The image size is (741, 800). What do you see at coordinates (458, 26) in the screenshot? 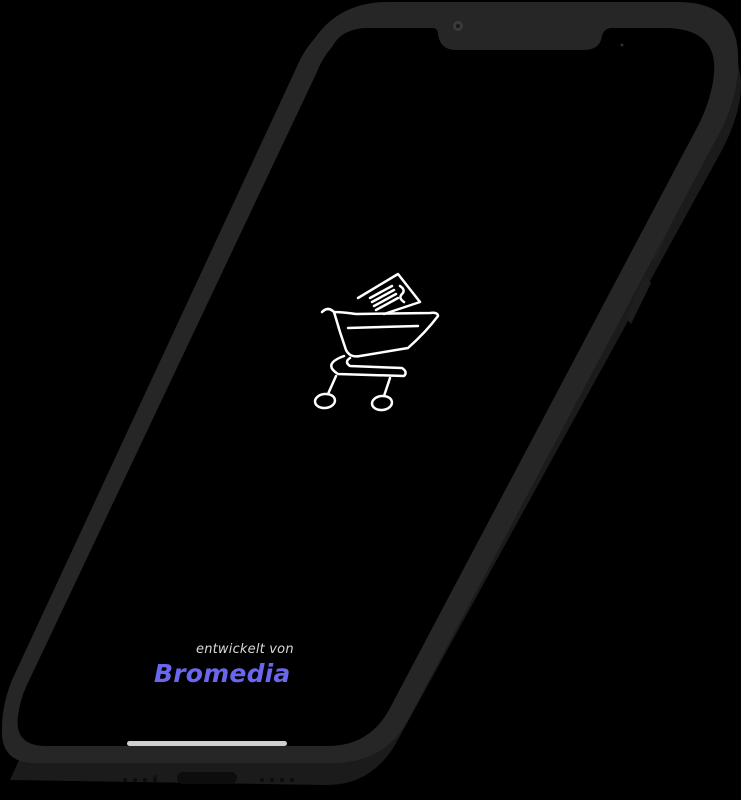
I see `front-camera-lens` at bounding box center [458, 26].